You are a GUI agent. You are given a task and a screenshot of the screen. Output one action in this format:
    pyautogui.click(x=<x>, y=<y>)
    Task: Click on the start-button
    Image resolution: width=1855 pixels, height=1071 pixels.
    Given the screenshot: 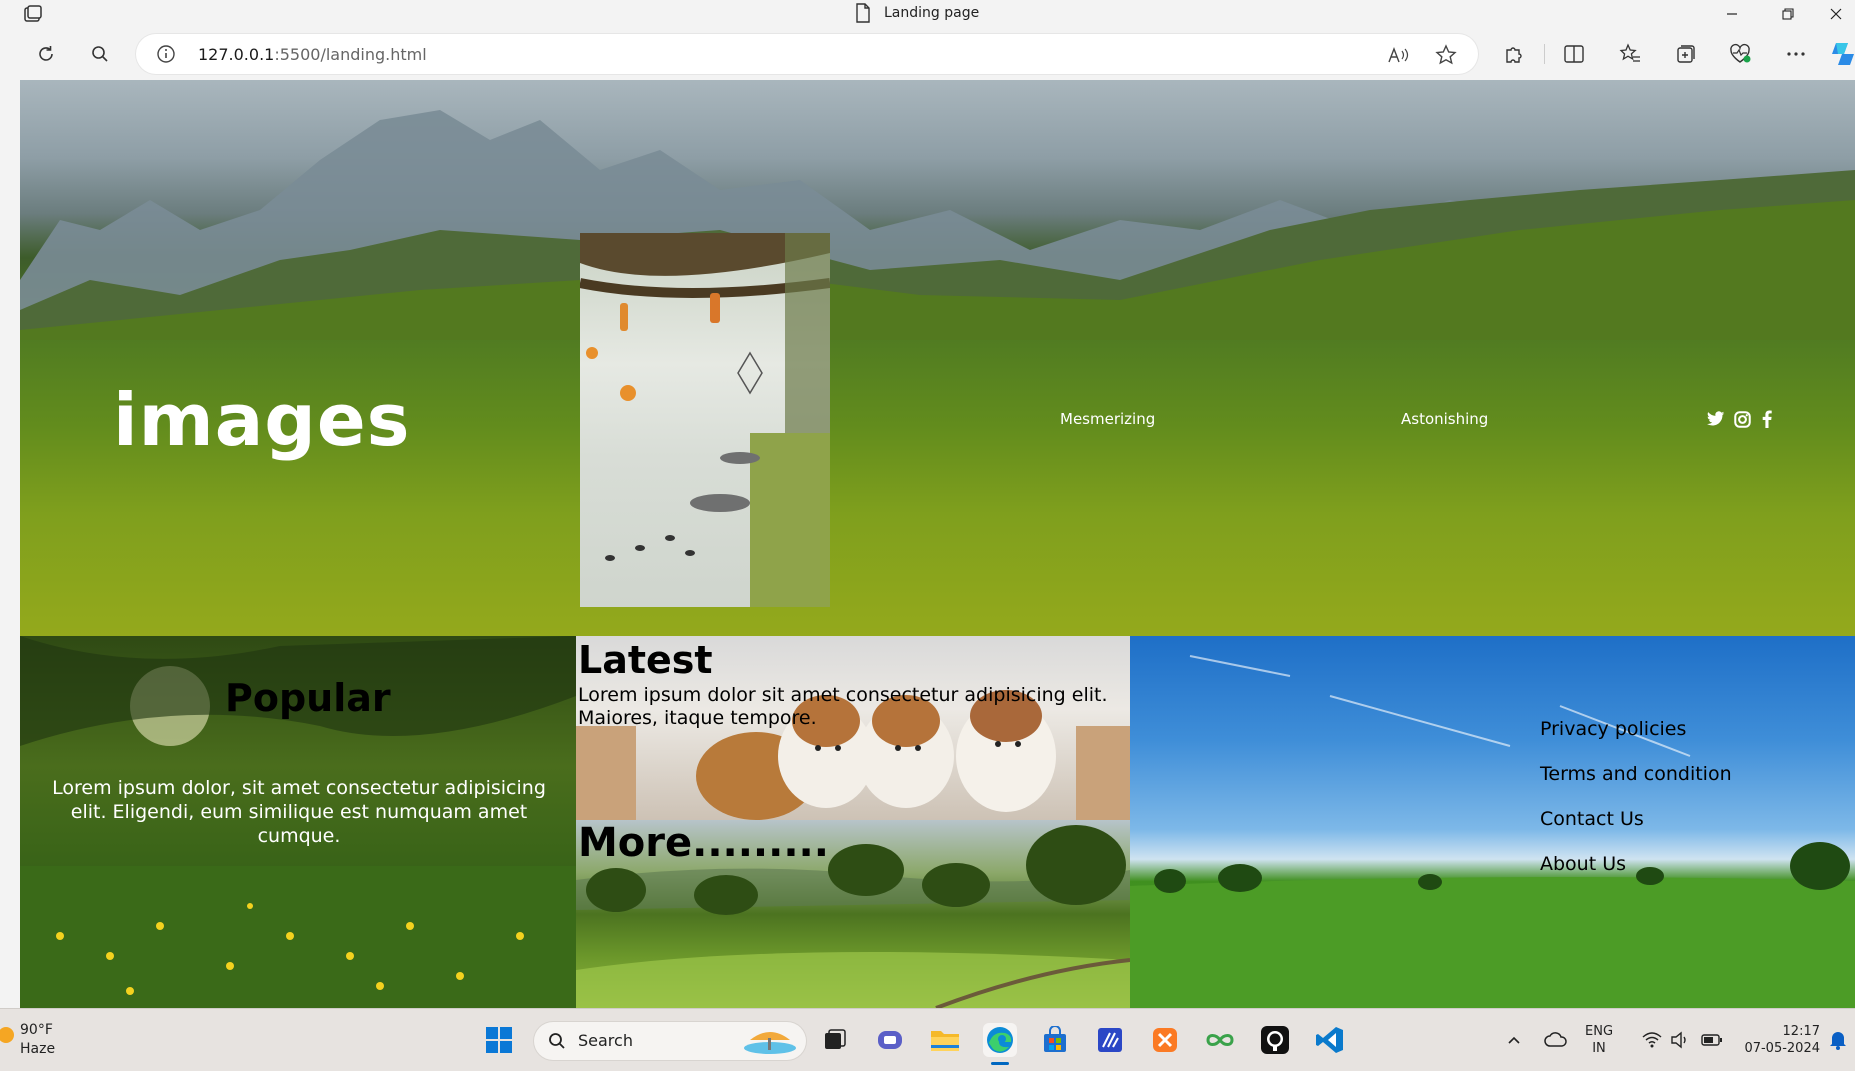 What is the action you would take?
    pyautogui.click(x=499, y=1040)
    